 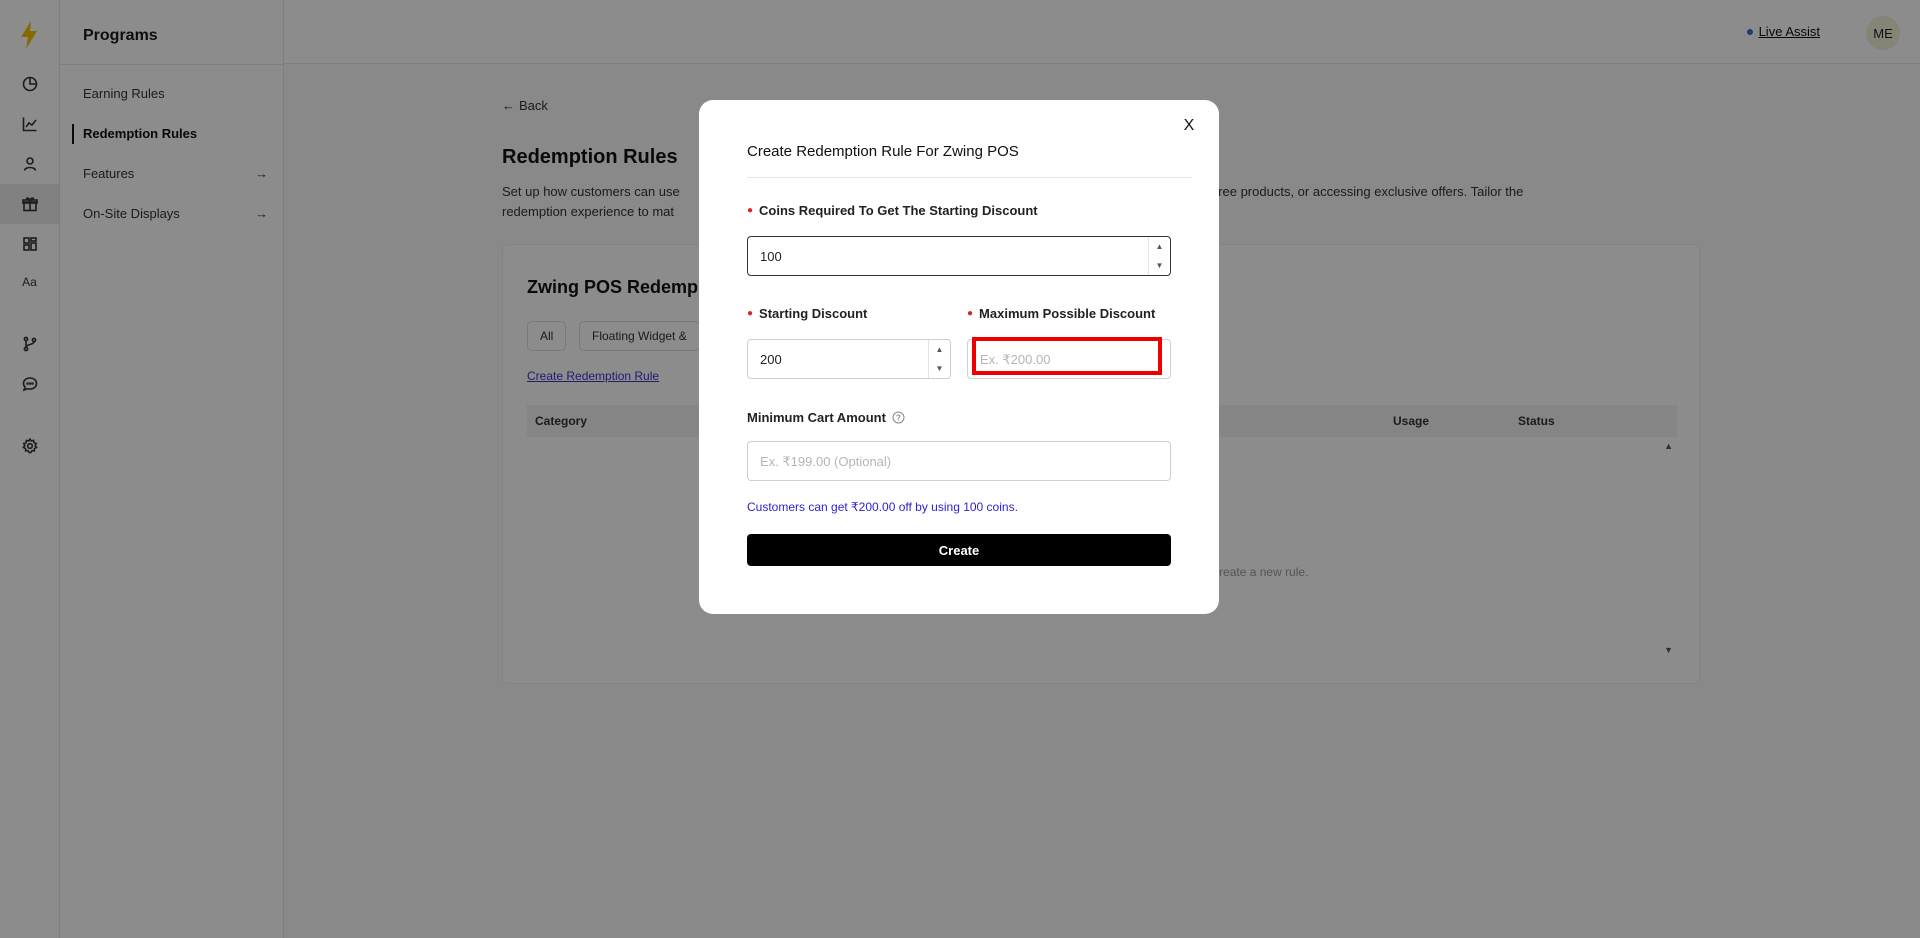 I want to click on help-icon: ?, so click(x=898, y=417).